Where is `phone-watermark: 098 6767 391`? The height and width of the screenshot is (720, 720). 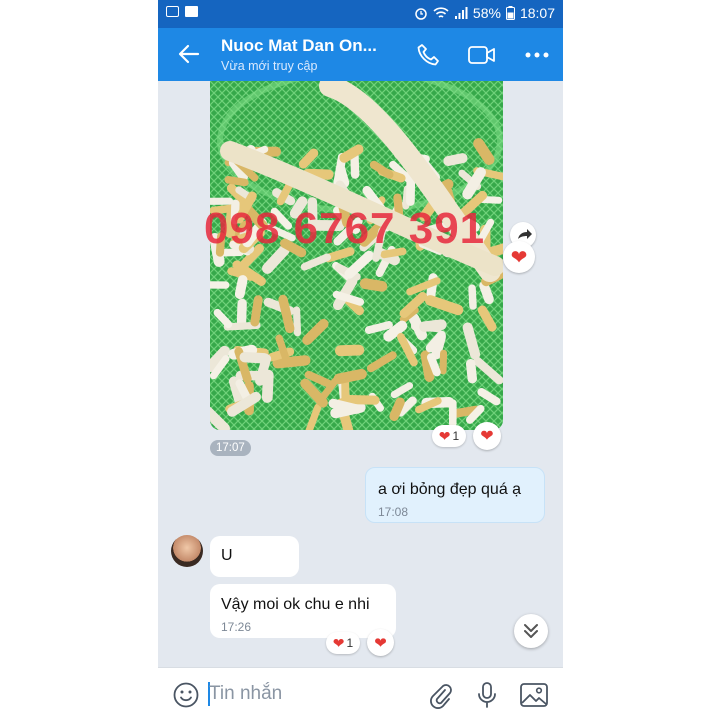
phone-watermark: 098 6767 391 is located at coordinates (345, 228).